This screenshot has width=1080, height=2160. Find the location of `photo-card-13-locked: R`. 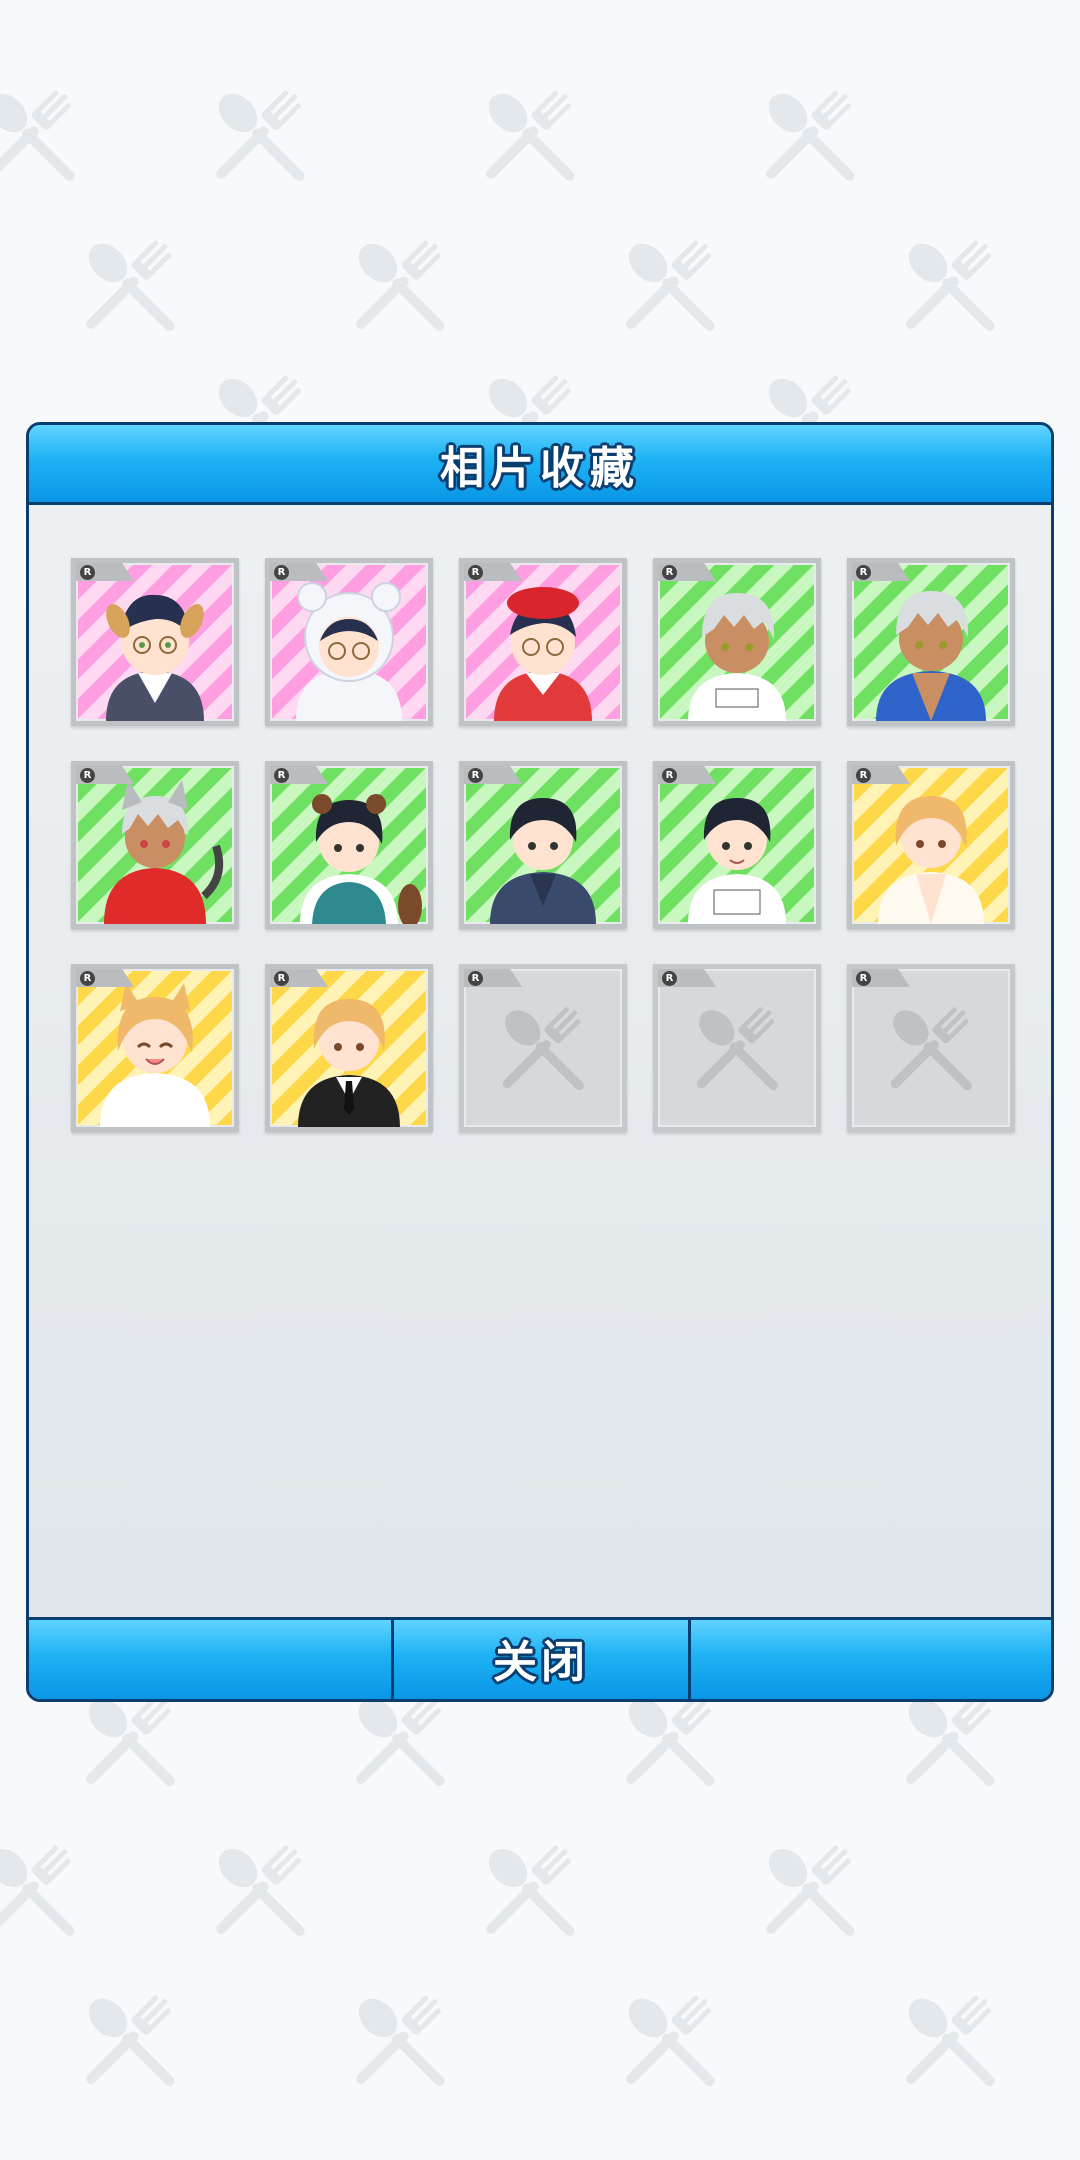

photo-card-13-locked: R is located at coordinates (543, 1048).